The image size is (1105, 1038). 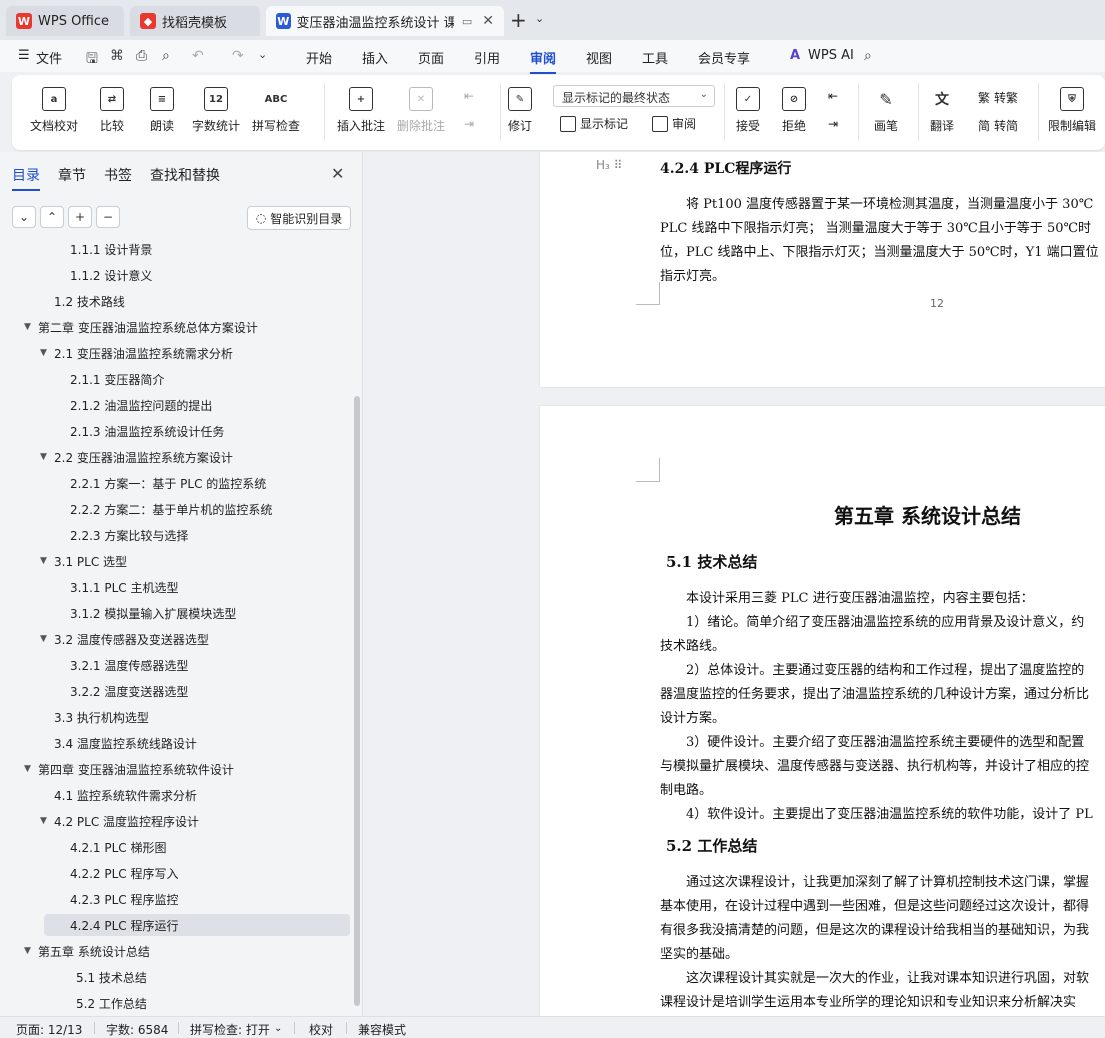 I want to click on toc-item: 4.2.3 PLC 程序监控, so click(x=175, y=899).